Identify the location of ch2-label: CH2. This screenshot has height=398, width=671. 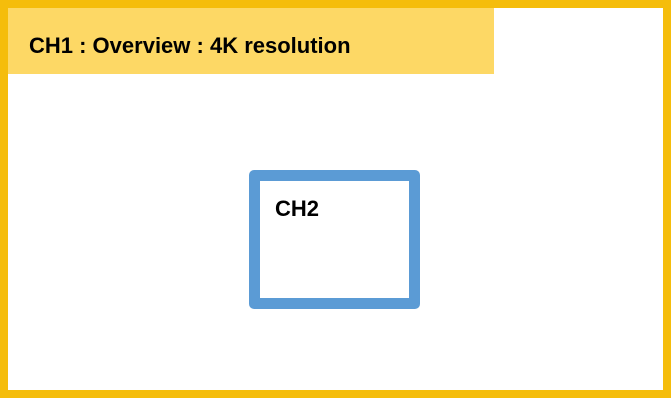
(297, 208).